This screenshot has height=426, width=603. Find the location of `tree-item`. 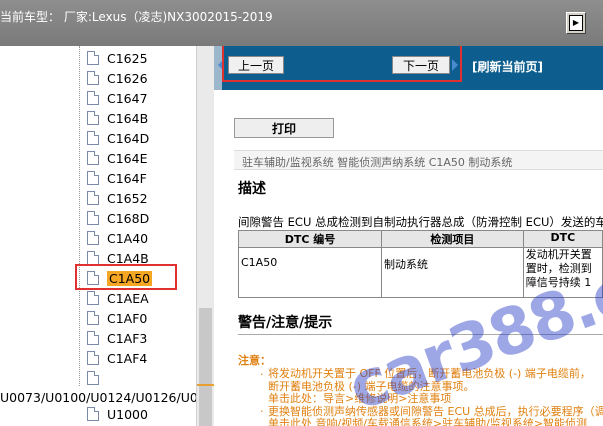

tree-item is located at coordinates (97, 378).